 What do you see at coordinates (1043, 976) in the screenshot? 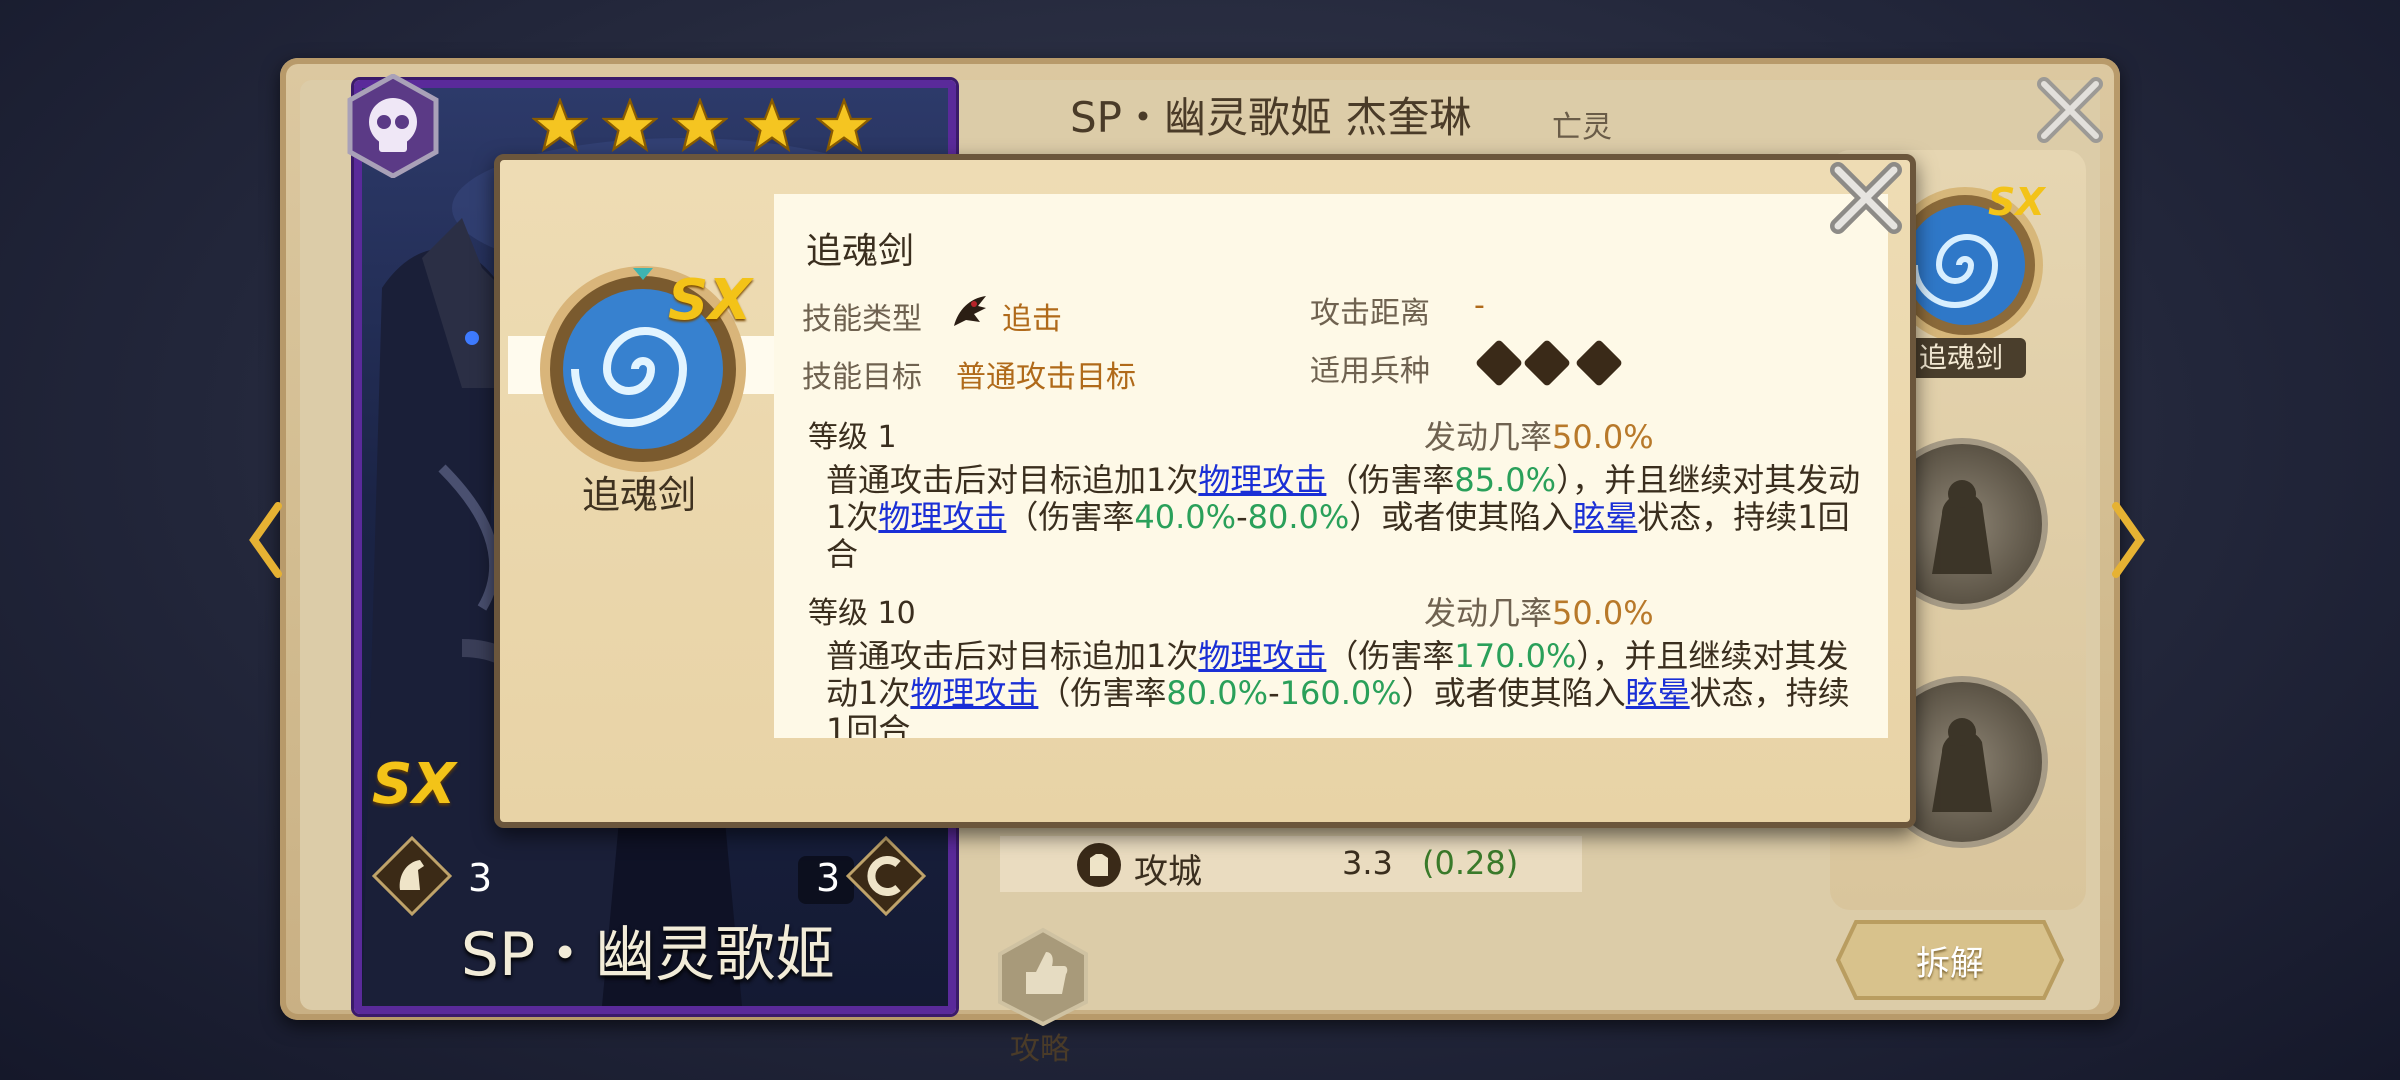
I see `guide-thumbs-up-icon` at bounding box center [1043, 976].